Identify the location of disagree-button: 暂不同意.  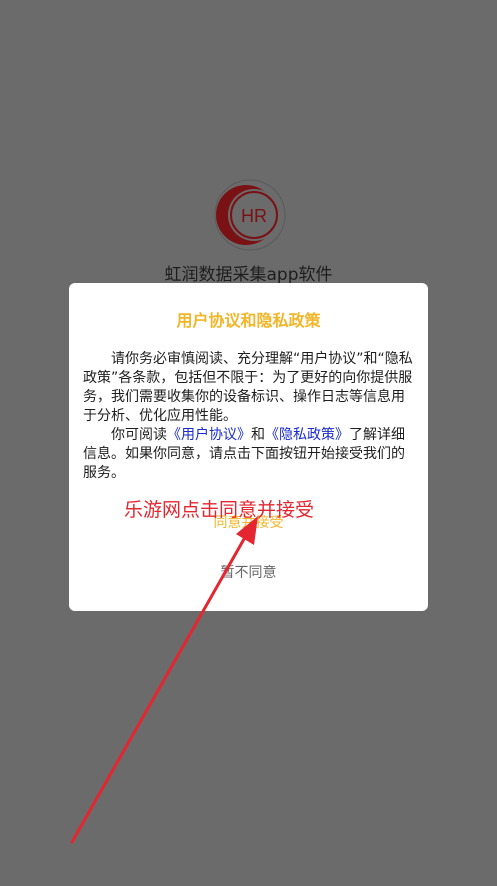
(248, 573).